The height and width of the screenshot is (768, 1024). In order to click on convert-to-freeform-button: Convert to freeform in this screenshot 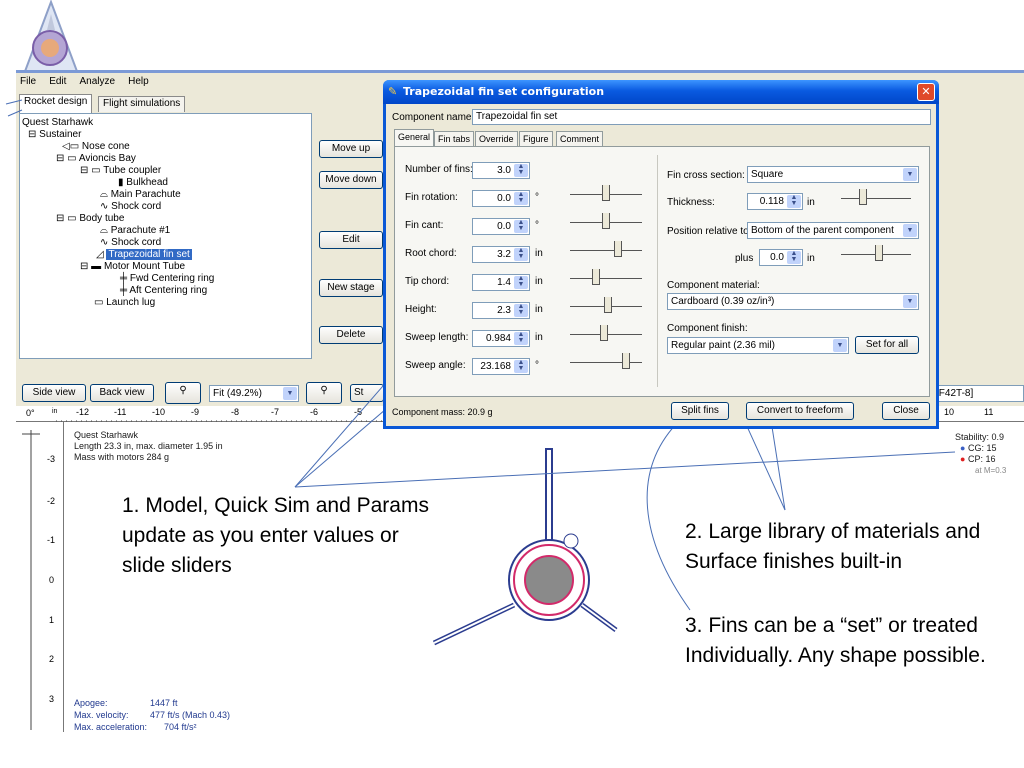, I will do `click(800, 411)`.